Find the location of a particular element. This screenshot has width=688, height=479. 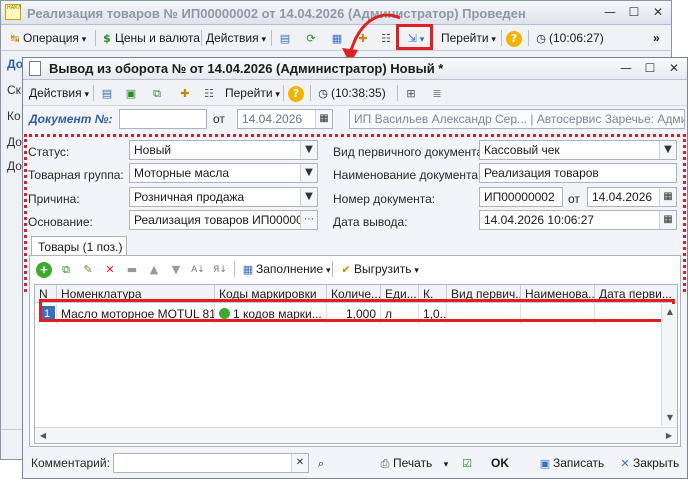

end-edit-icon: ▬ is located at coordinates (132, 269).